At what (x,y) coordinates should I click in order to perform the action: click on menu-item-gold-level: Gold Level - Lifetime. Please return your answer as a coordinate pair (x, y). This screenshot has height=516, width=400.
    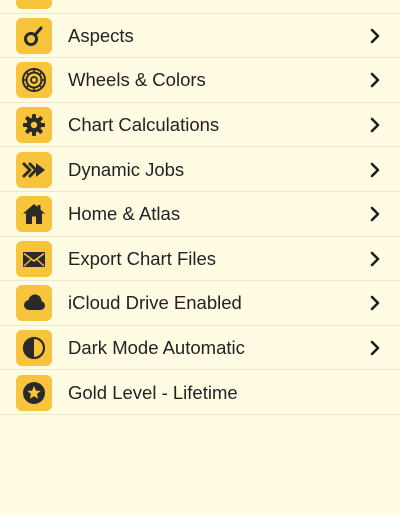
    Looking at the image, I should click on (200, 392).